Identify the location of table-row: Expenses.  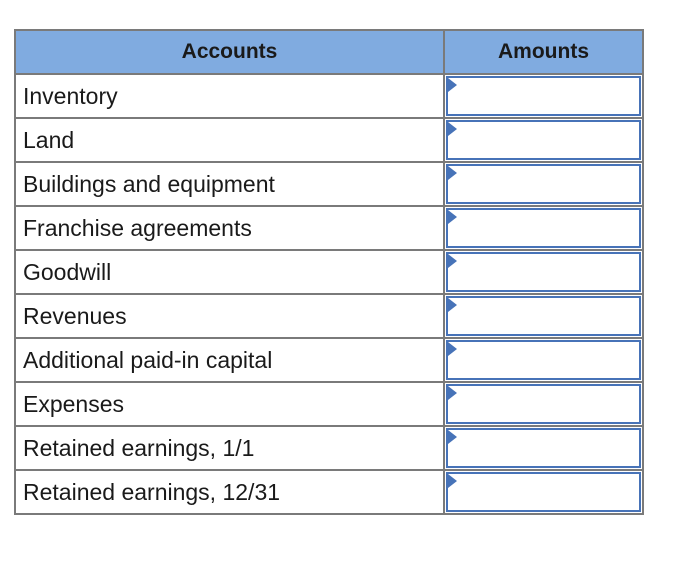
(329, 404).